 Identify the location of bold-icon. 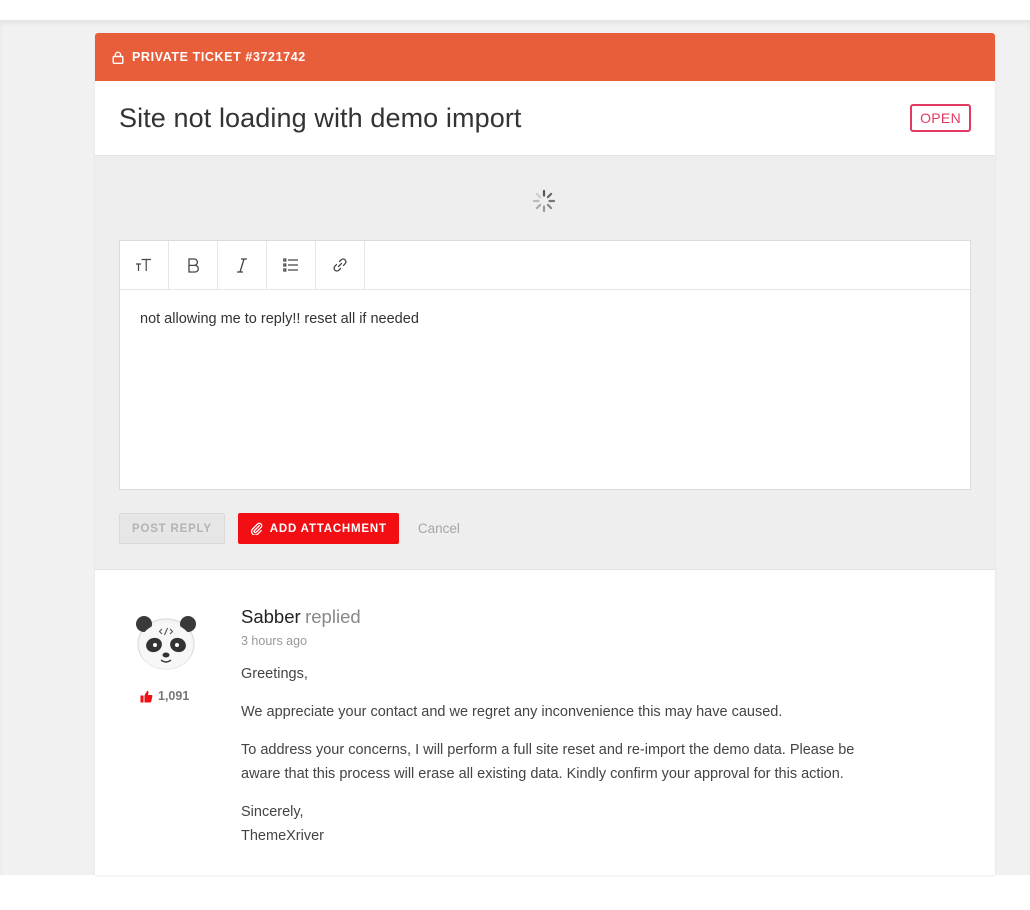
(193, 265).